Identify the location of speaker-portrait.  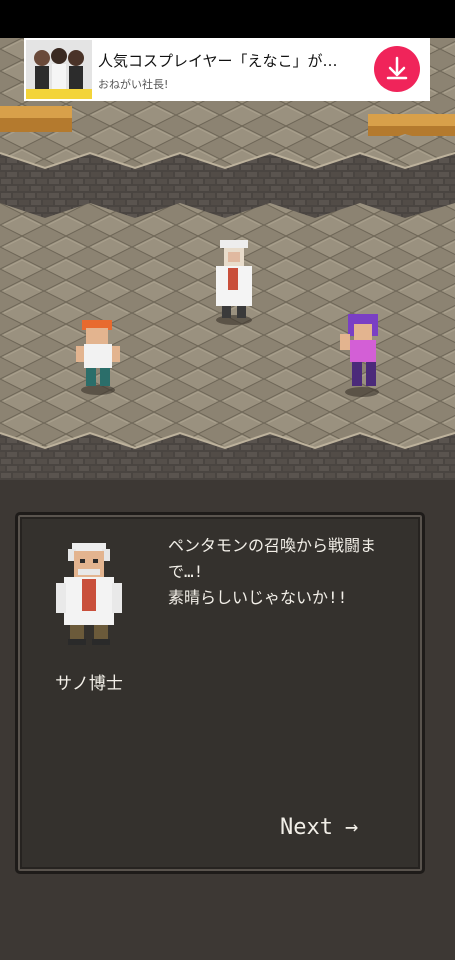
(89, 594).